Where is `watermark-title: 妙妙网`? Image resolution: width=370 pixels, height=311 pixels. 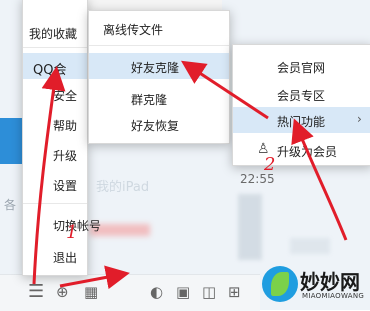 watermark-title: 妙妙网 is located at coordinates (330, 282).